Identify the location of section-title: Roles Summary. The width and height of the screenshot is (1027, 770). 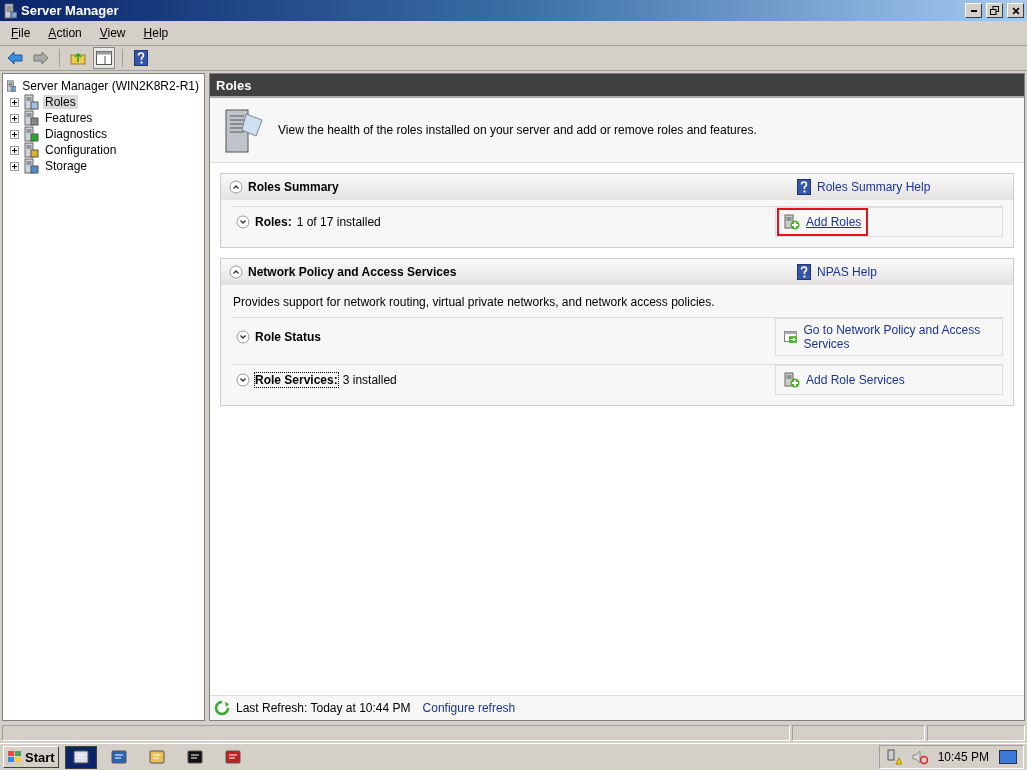
(293, 187).